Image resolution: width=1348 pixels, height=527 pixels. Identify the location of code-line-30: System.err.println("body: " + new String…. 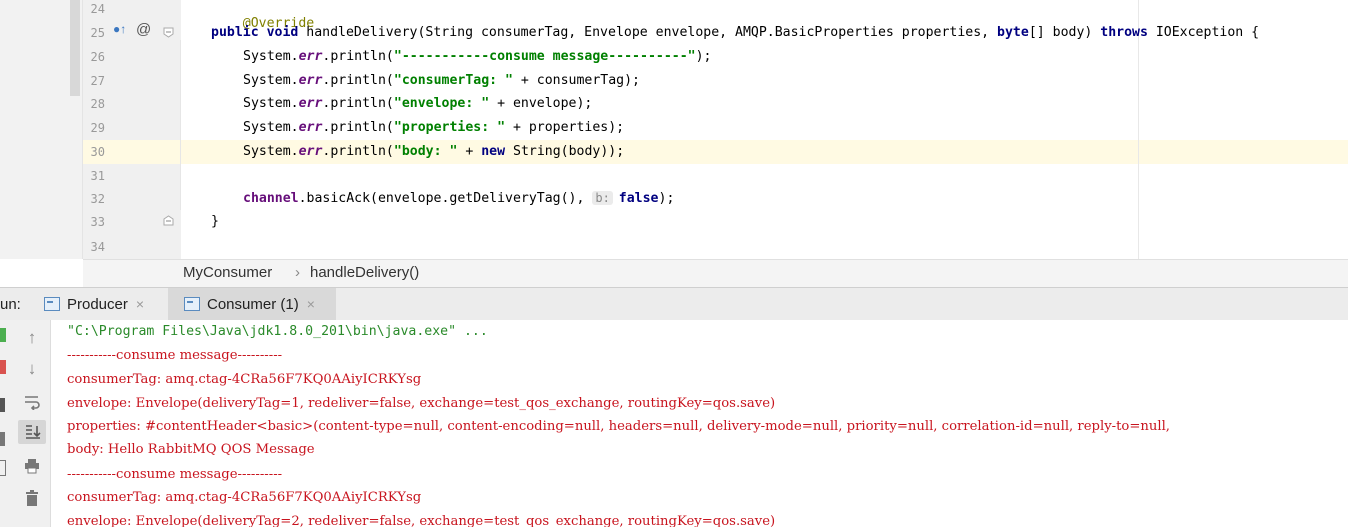
(433, 151).